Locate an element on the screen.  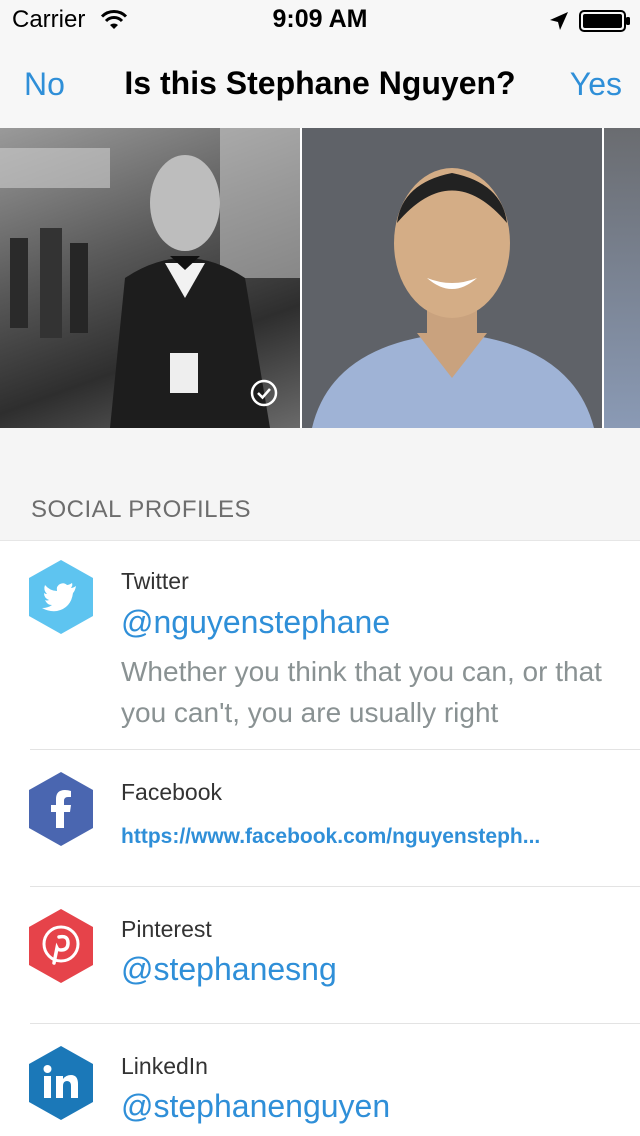
profile-network-label: LinkedIn is located at coordinates (164, 1066).